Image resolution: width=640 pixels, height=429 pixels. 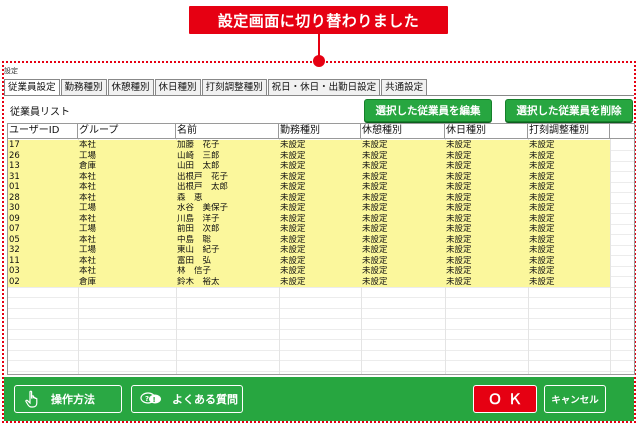 I want to click on notice-callout: 設定画面に切り替わりました, so click(x=318, y=20).